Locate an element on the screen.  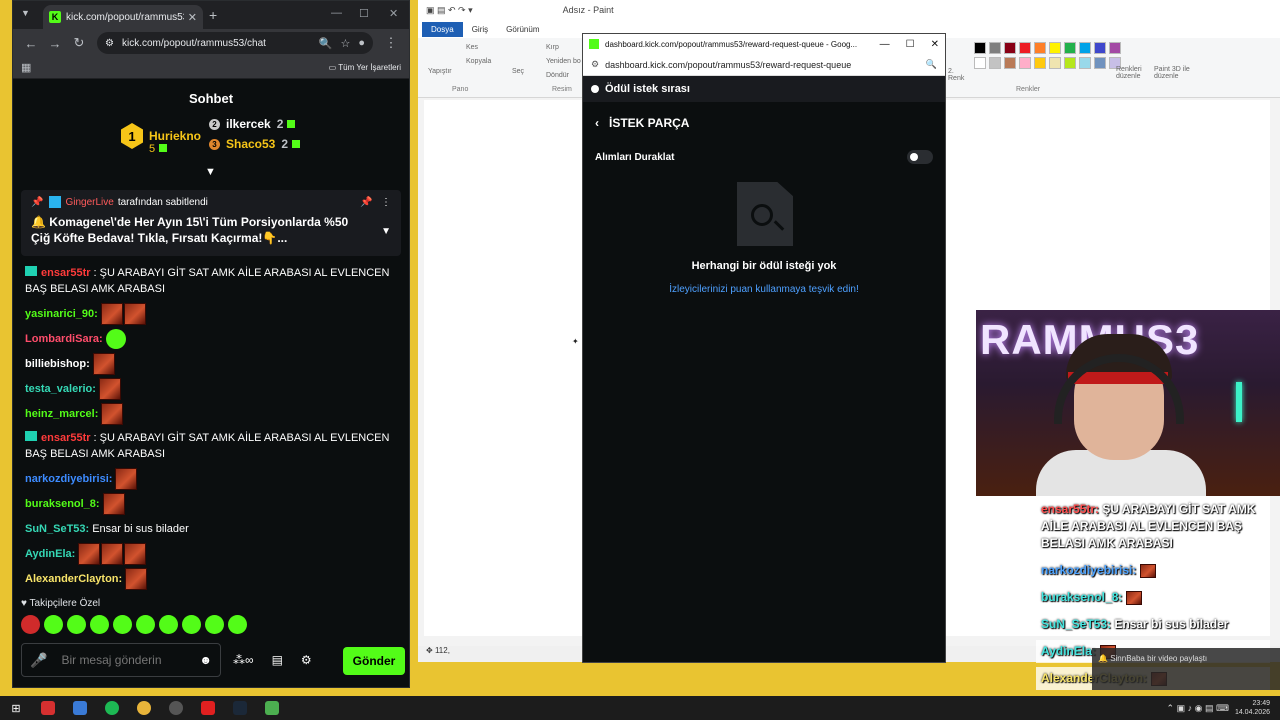
system-notification: 🔔 SinnBaba bir video paylaştı is located at coordinates (1186, 669).